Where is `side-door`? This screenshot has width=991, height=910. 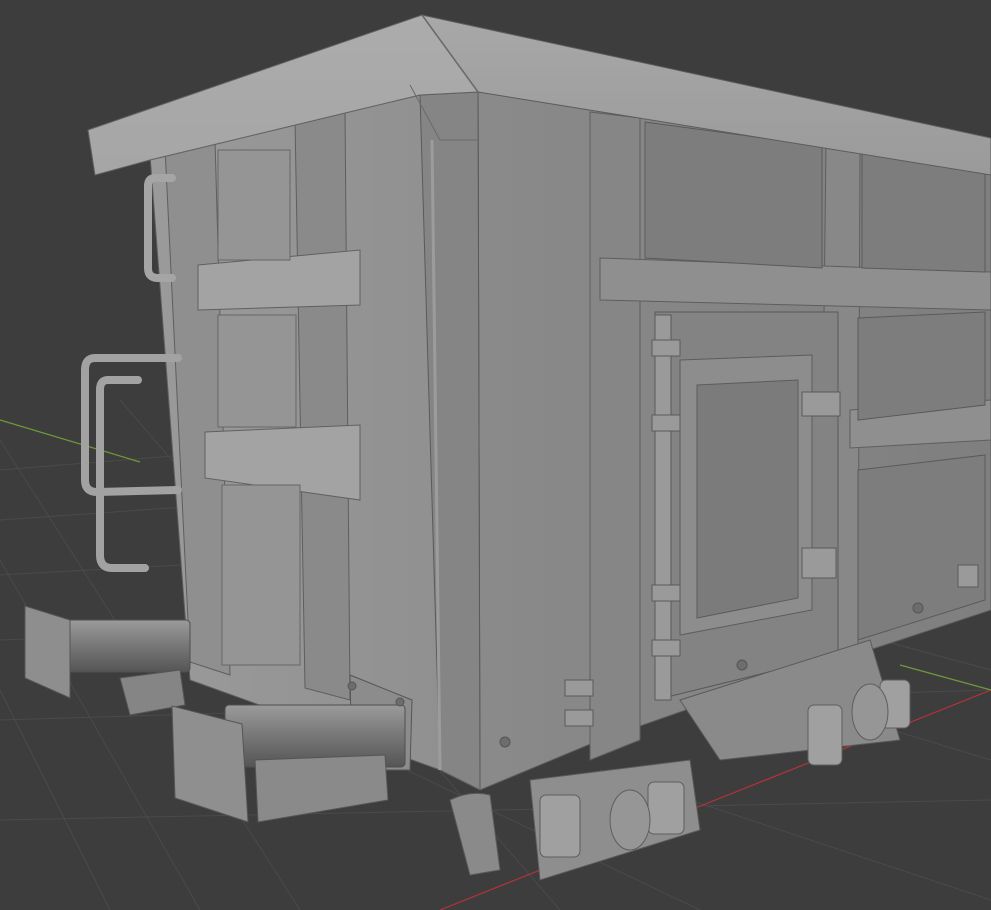 side-door is located at coordinates (746, 506).